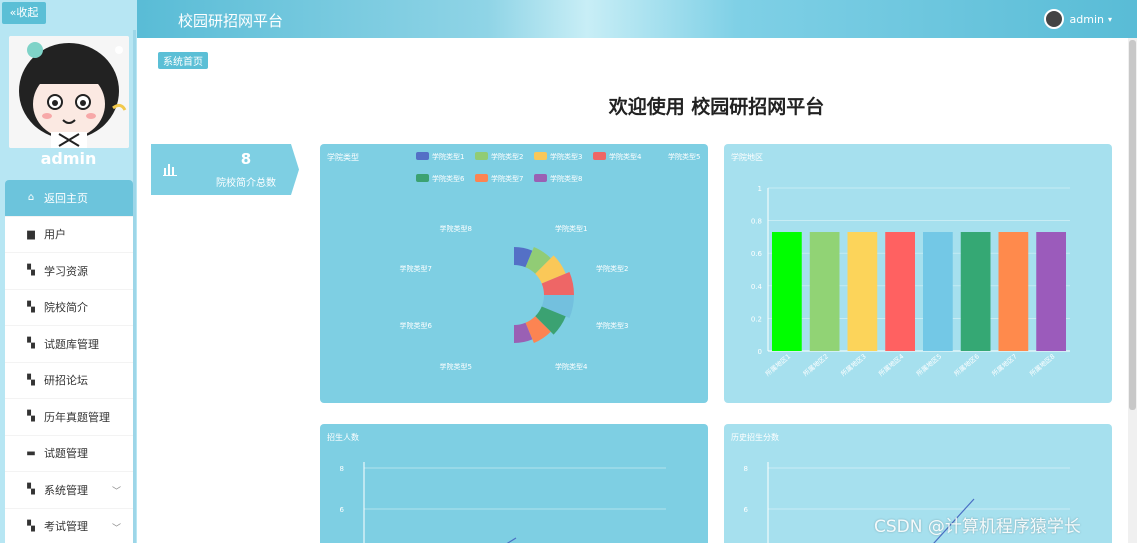 Image resolution: width=1137 pixels, height=543 pixels. What do you see at coordinates (612, 268) in the screenshot?
I see `pie-label: 学院类型2` at bounding box center [612, 268].